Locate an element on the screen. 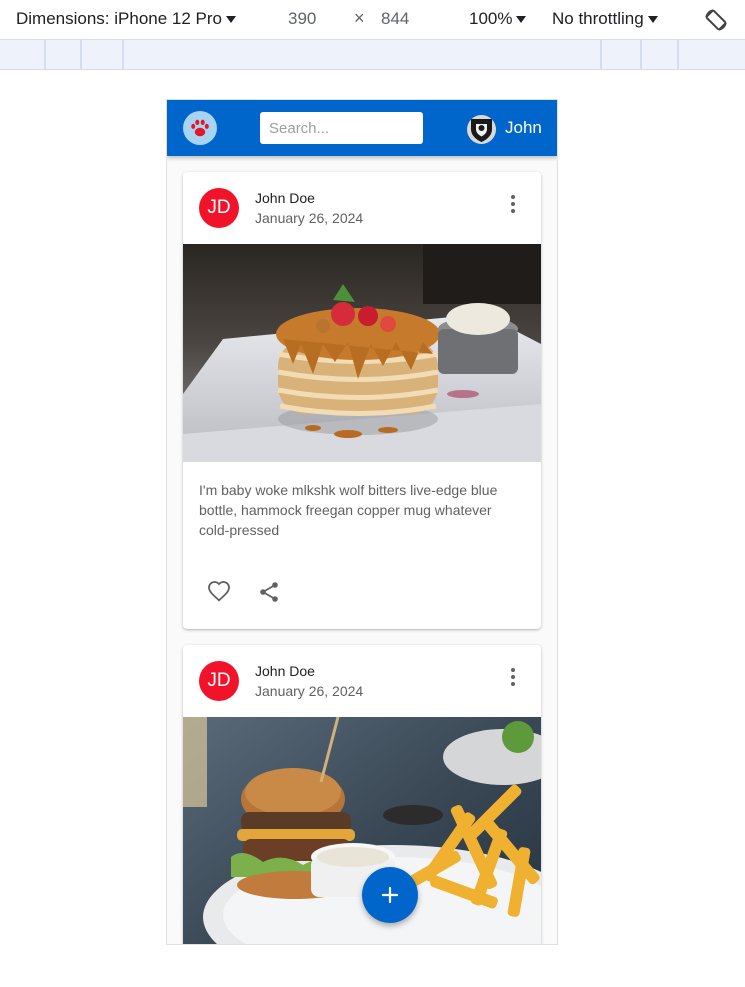 The width and height of the screenshot is (745, 987). zoom-label: 100% is located at coordinates (491, 18).